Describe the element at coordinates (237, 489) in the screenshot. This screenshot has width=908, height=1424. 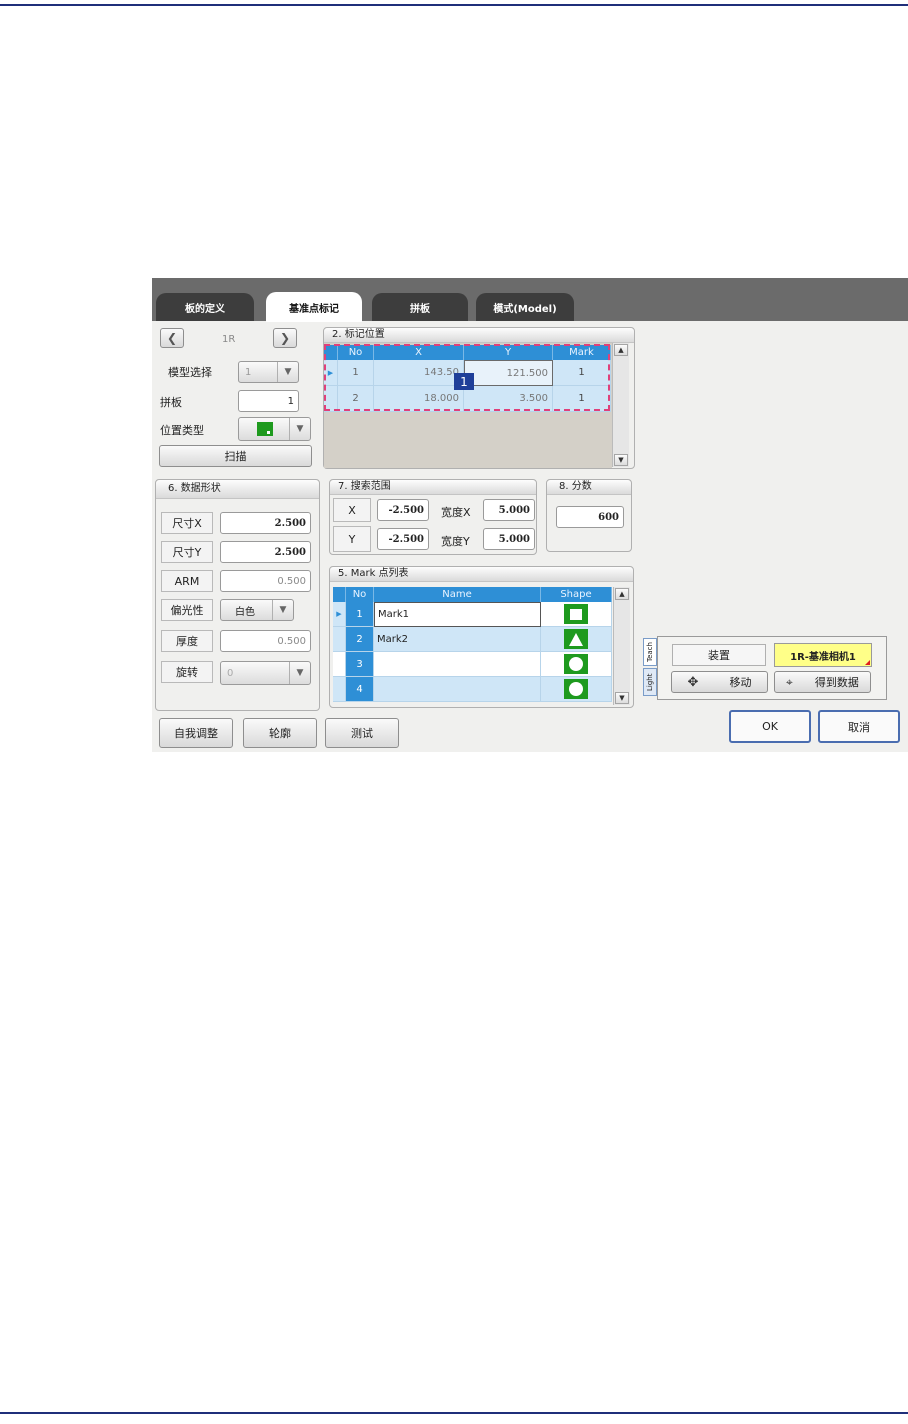
I see `data-shape-title: 6. 数据形状` at that location.